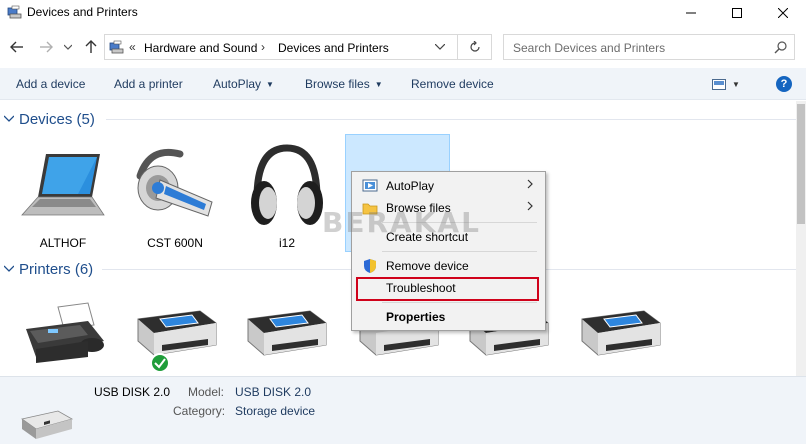 The height and width of the screenshot is (444, 806). I want to click on change-view-button: ▼, so click(731, 84).